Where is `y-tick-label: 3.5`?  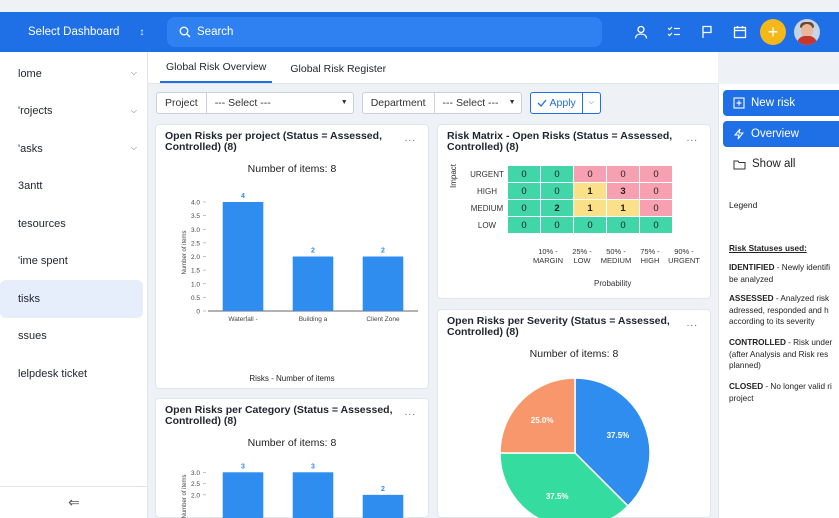 y-tick-label: 3.5 is located at coordinates (195, 216).